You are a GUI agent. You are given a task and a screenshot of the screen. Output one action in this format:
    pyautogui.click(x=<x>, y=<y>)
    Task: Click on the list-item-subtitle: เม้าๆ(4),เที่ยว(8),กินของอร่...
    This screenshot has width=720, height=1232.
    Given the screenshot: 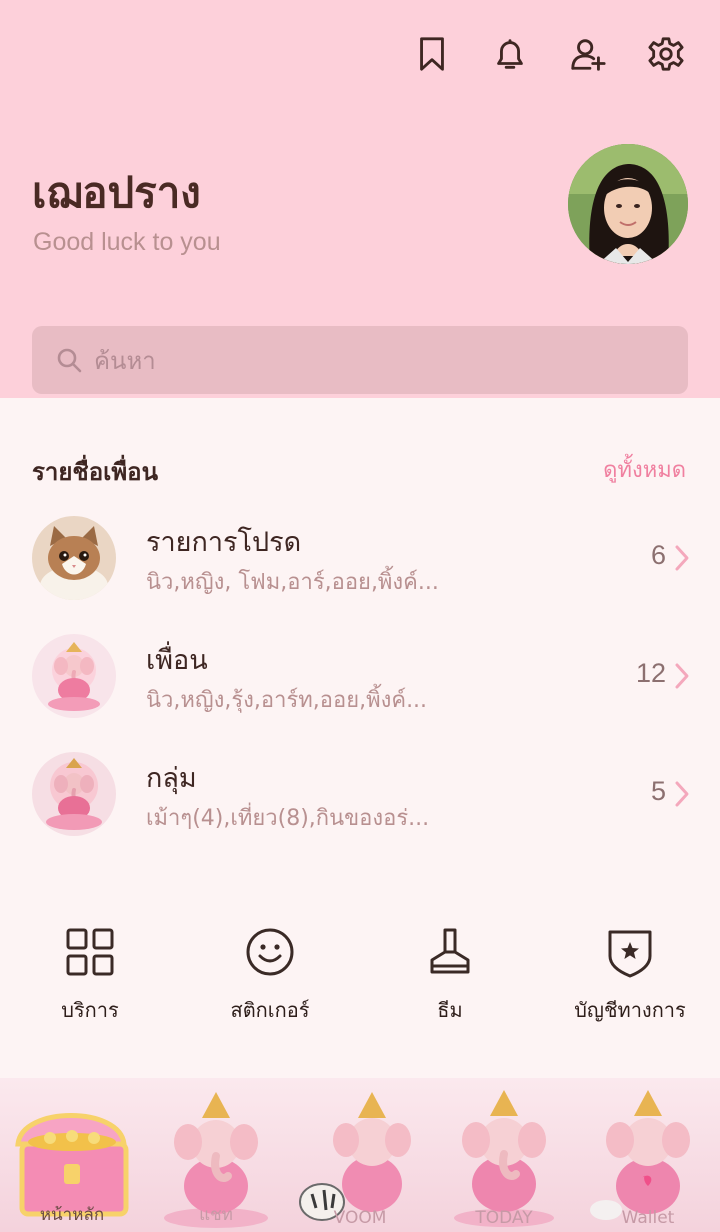 What is the action you would take?
    pyautogui.click(x=288, y=818)
    